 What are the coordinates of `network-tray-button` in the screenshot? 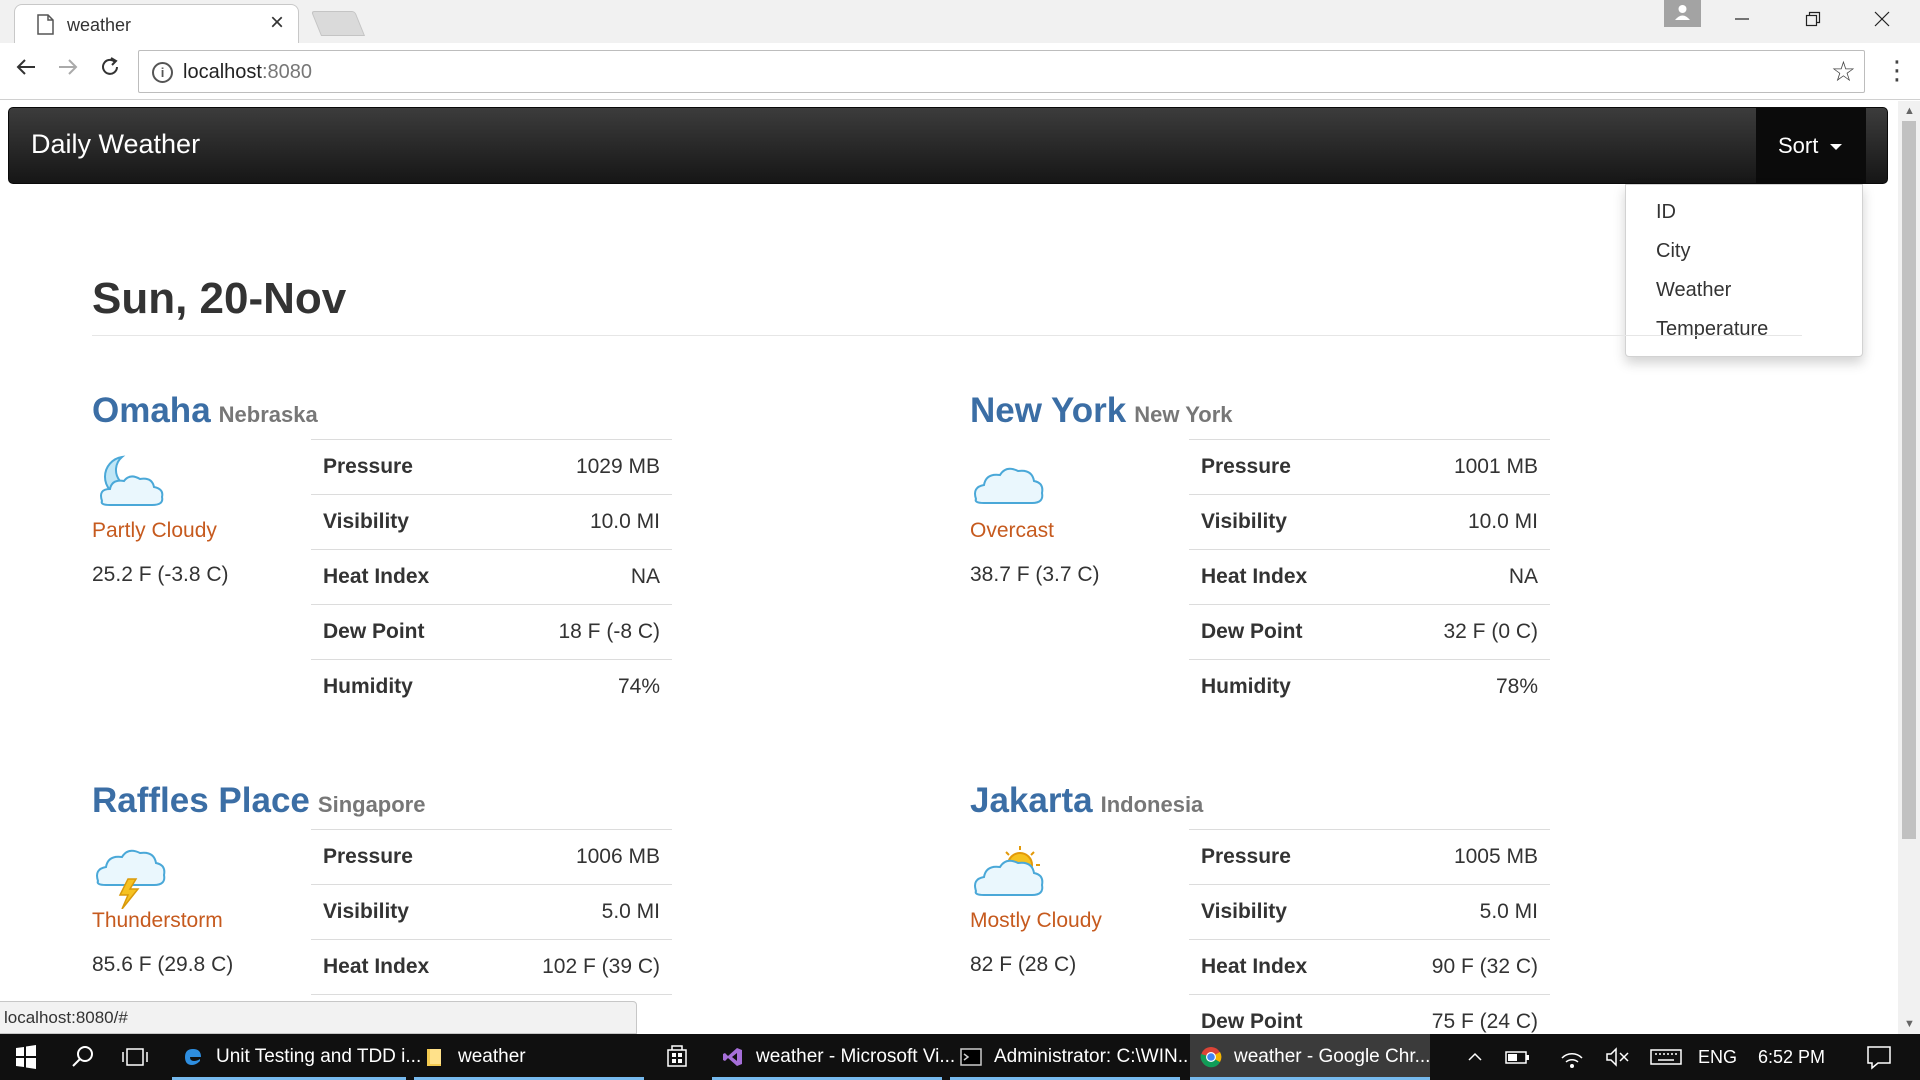 It's located at (1572, 1057).